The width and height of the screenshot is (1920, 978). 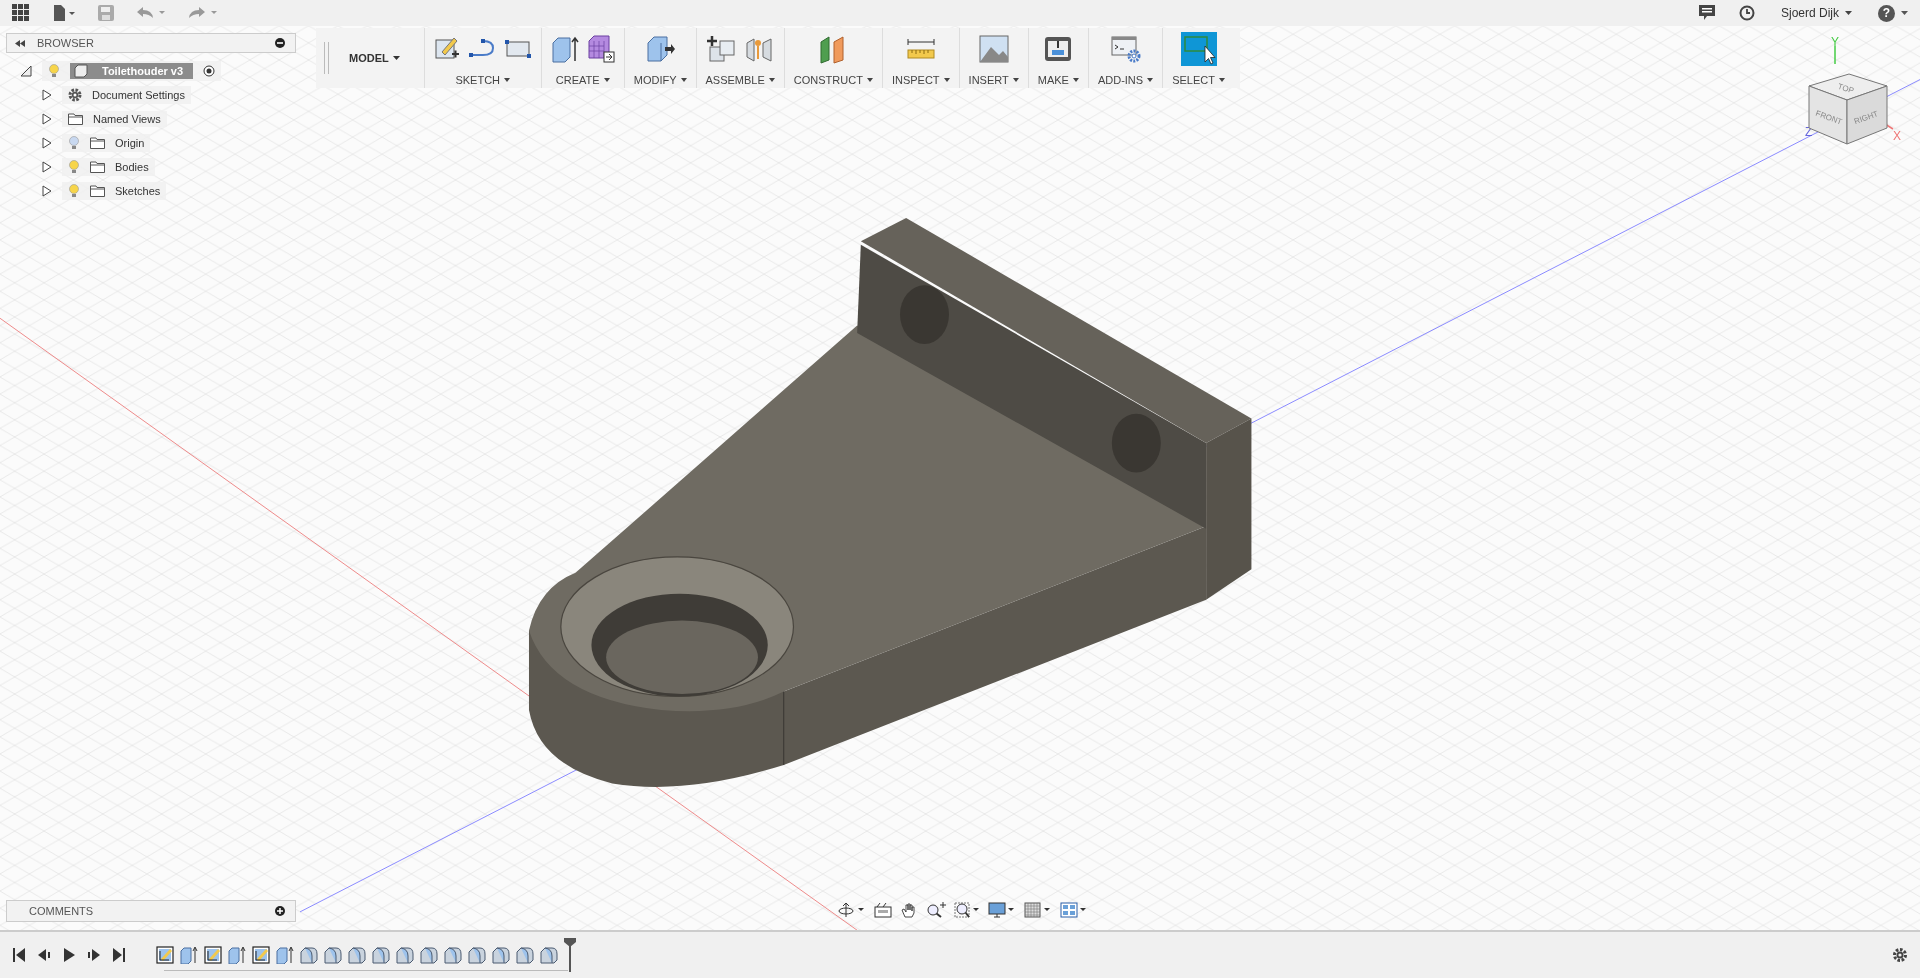 What do you see at coordinates (920, 49) in the screenshot?
I see `measure-ruler-icon` at bounding box center [920, 49].